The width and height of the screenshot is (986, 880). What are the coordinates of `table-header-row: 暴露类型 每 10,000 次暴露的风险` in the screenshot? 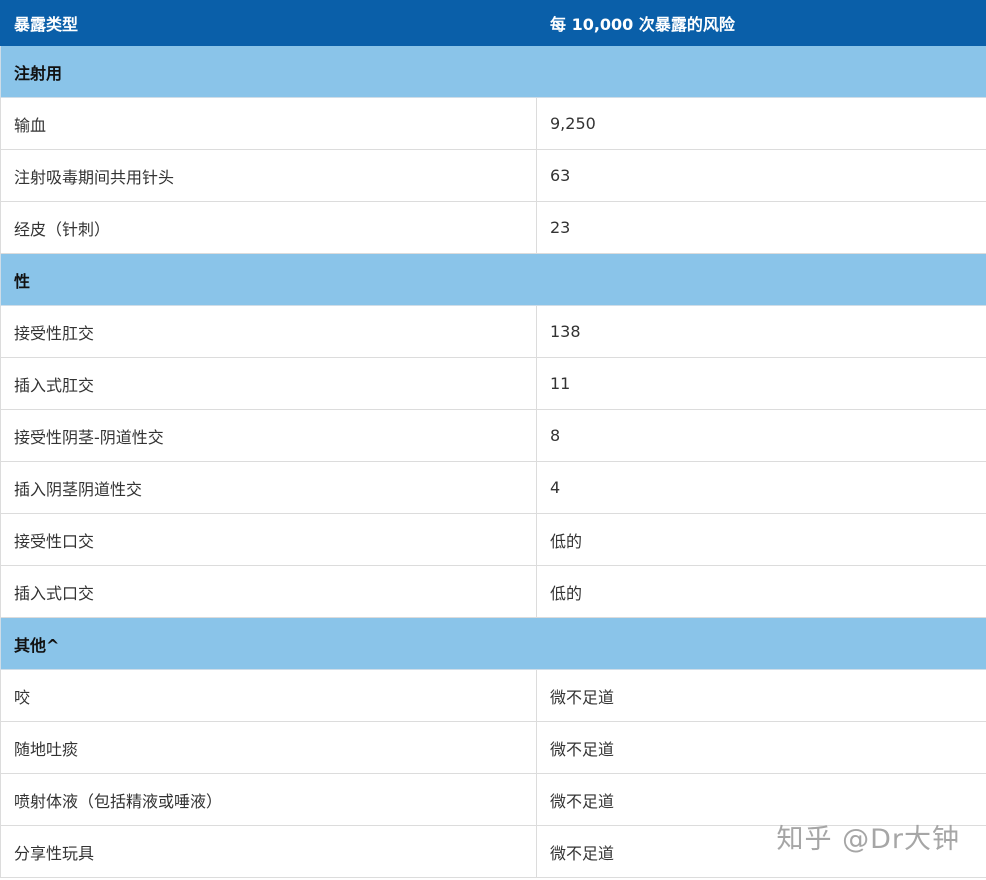 It's located at (493, 23).